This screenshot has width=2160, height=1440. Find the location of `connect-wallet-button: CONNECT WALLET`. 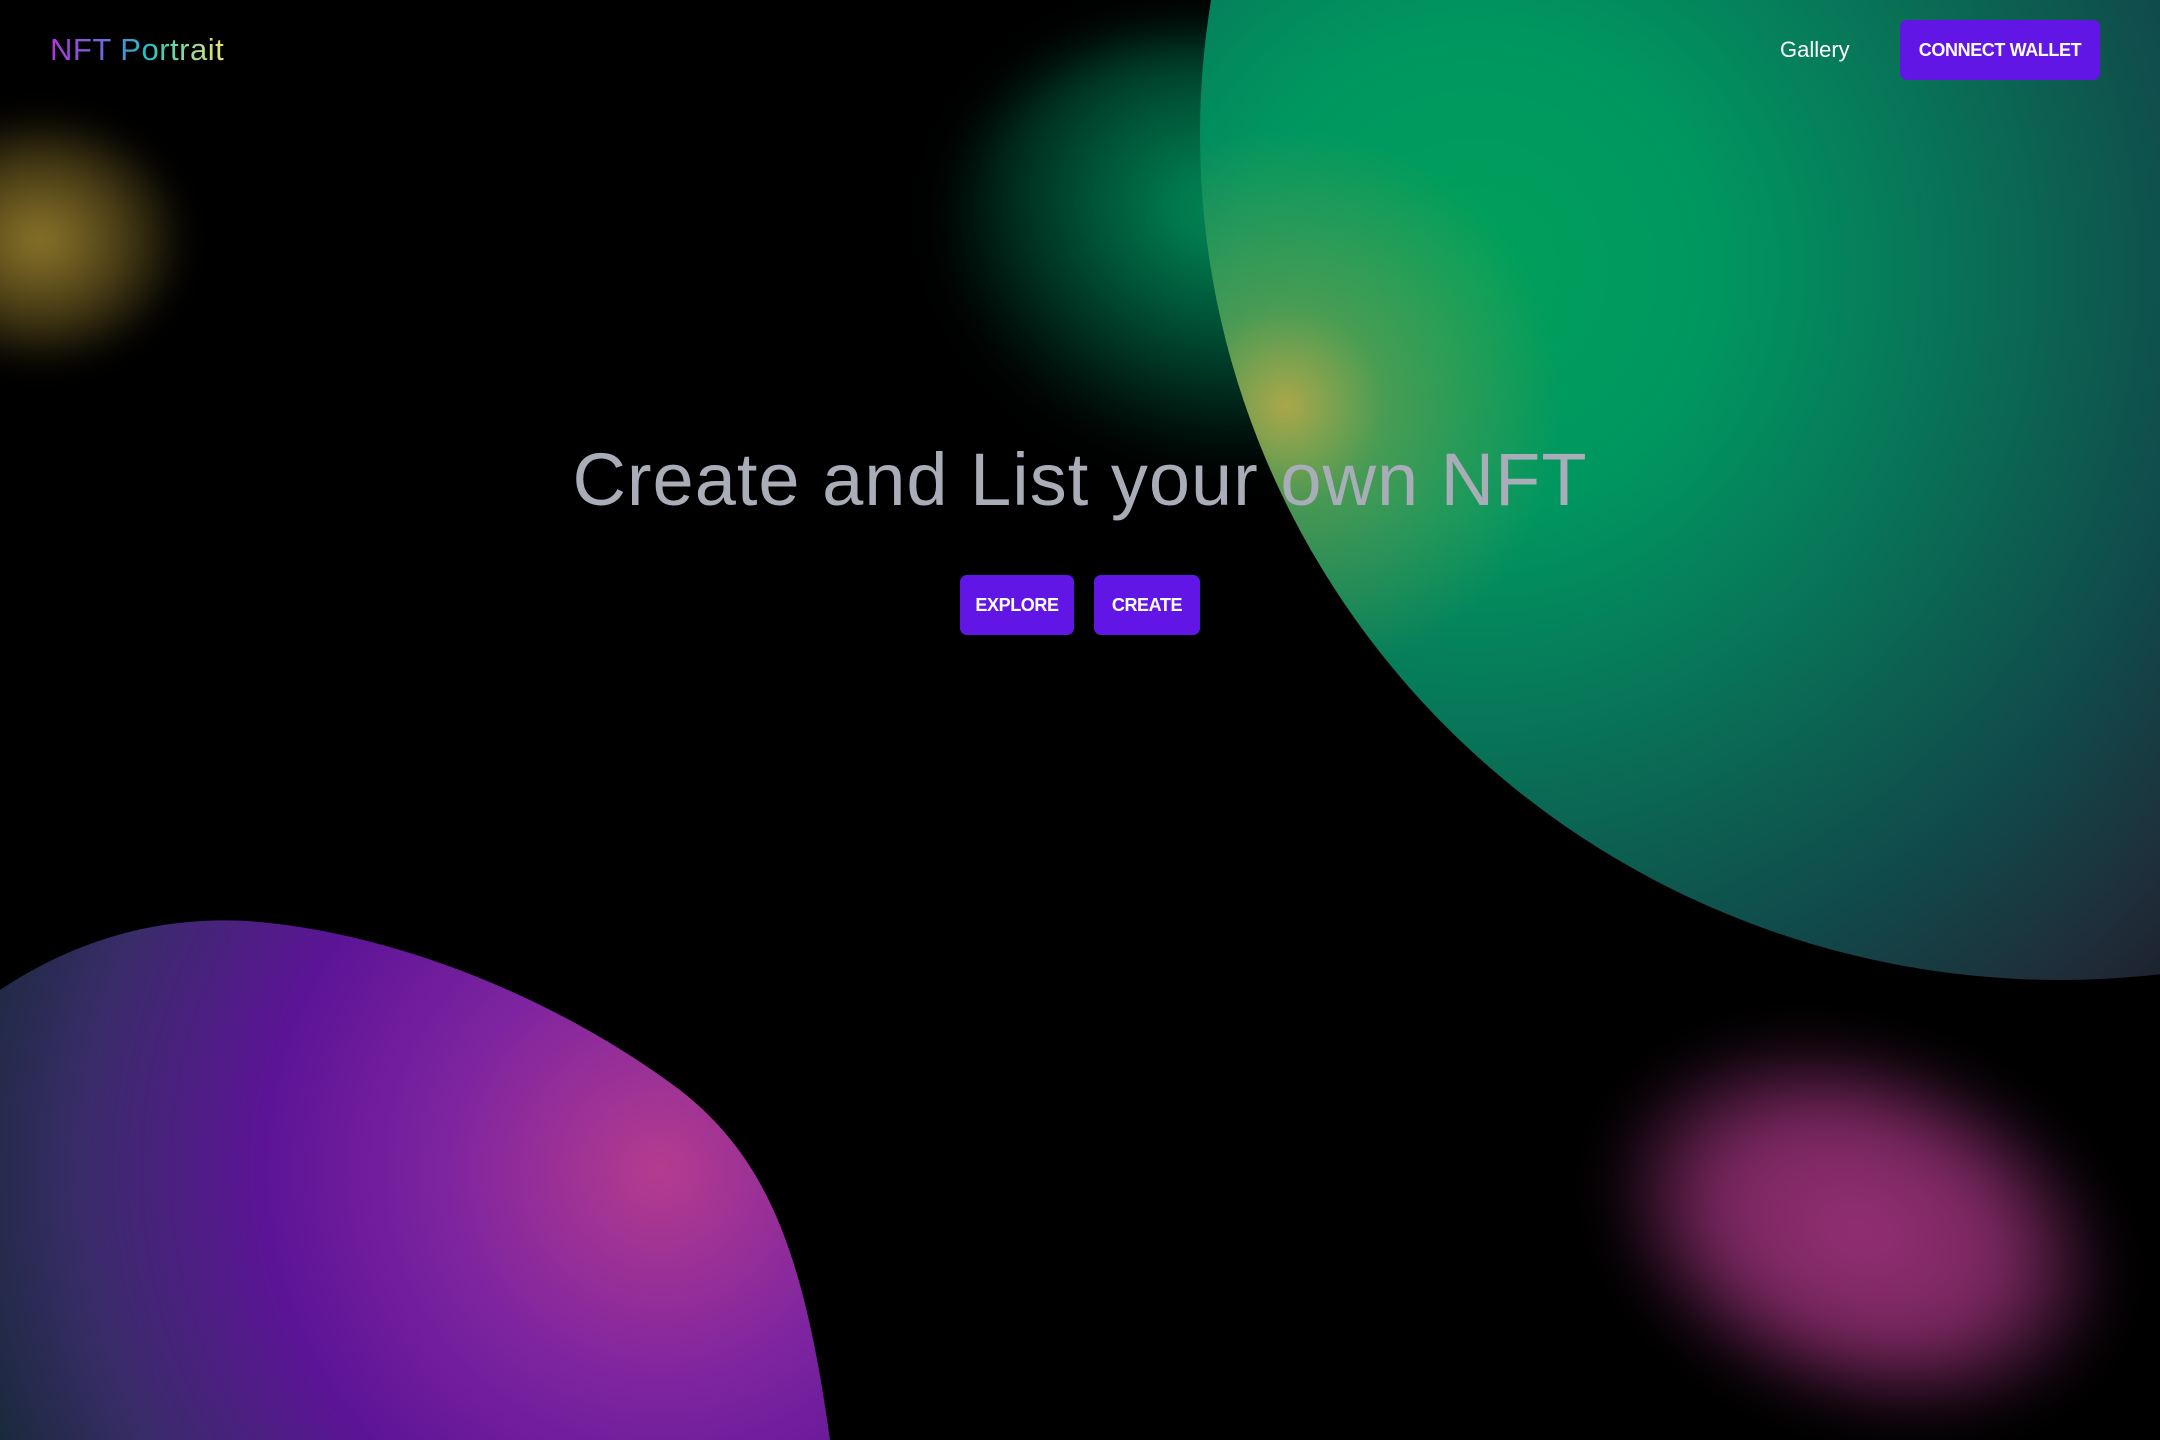

connect-wallet-button: CONNECT WALLET is located at coordinates (2000, 50).